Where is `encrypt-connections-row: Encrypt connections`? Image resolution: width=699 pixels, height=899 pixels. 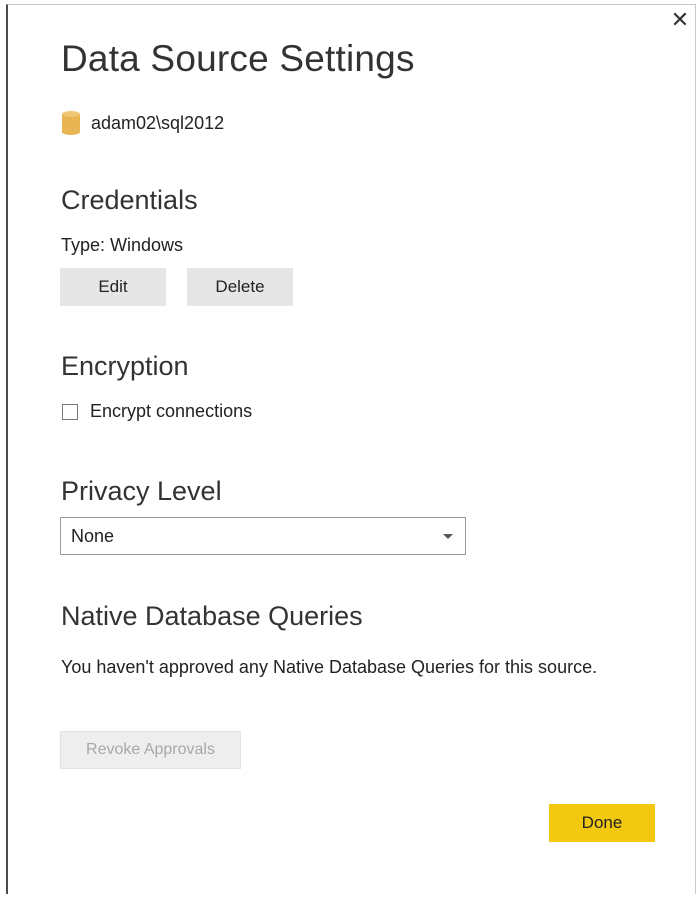
encrypt-connections-row: Encrypt connections is located at coordinates (157, 411).